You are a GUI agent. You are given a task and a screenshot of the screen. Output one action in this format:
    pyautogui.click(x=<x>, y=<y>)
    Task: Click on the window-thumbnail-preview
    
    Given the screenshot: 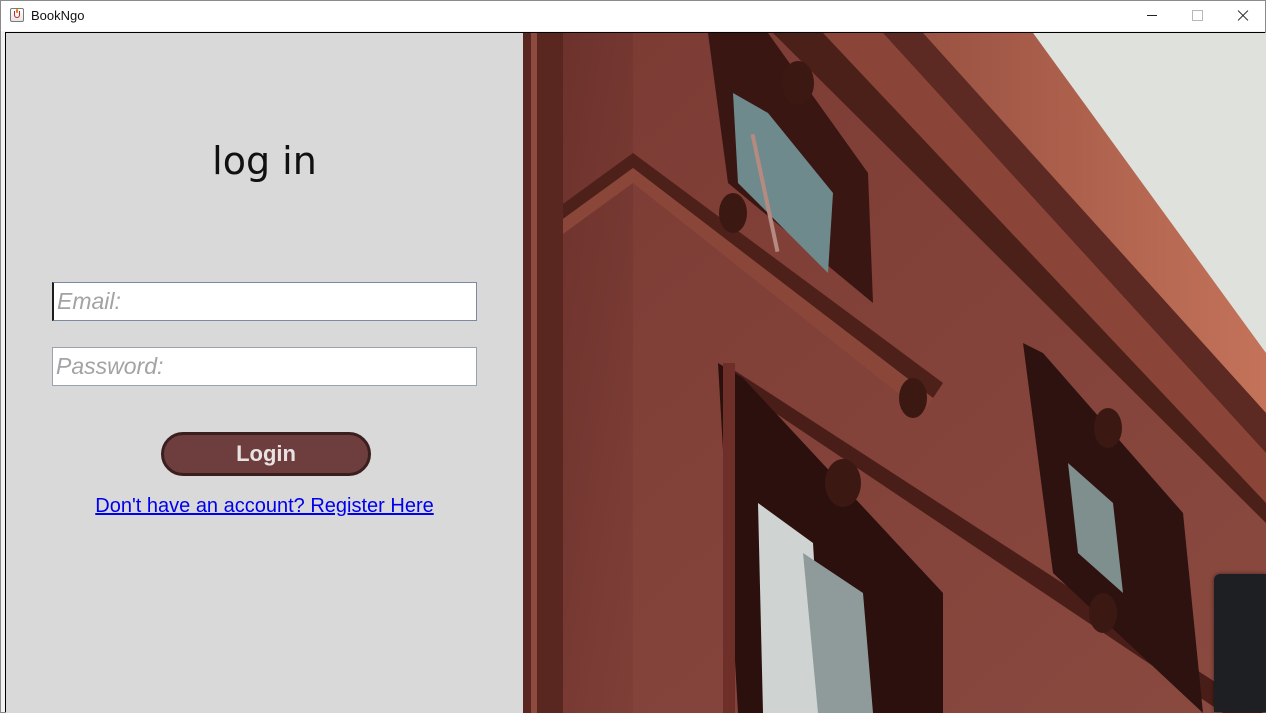 What is the action you would take?
    pyautogui.click(x=1240, y=643)
    